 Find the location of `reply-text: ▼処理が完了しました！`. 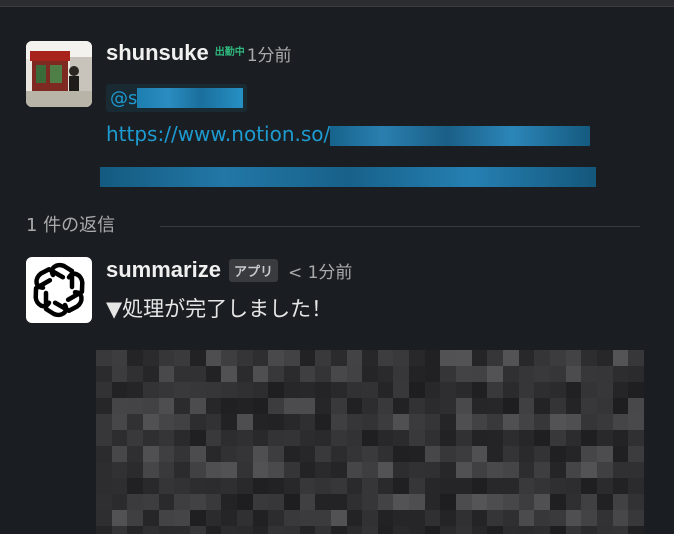

reply-text: ▼処理が完了しました！ is located at coordinates (219, 309).